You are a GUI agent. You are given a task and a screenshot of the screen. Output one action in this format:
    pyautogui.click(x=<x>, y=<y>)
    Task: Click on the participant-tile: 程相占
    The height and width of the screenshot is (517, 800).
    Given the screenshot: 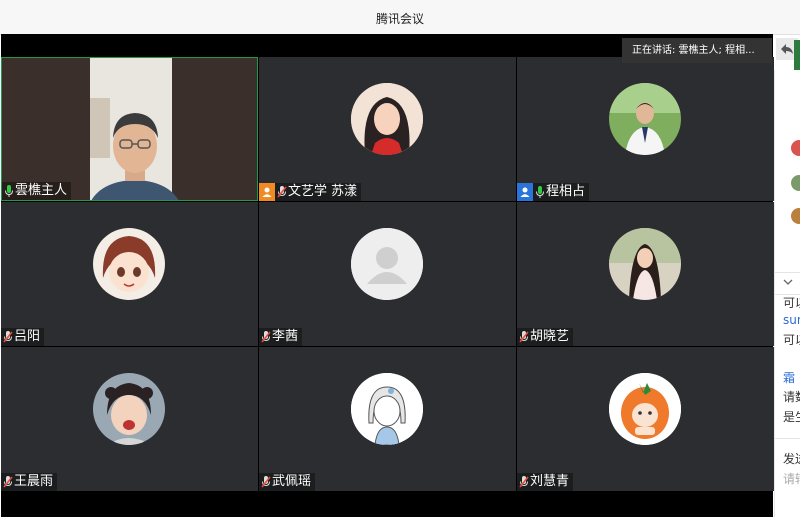 What is the action you would take?
    pyautogui.click(x=645, y=129)
    